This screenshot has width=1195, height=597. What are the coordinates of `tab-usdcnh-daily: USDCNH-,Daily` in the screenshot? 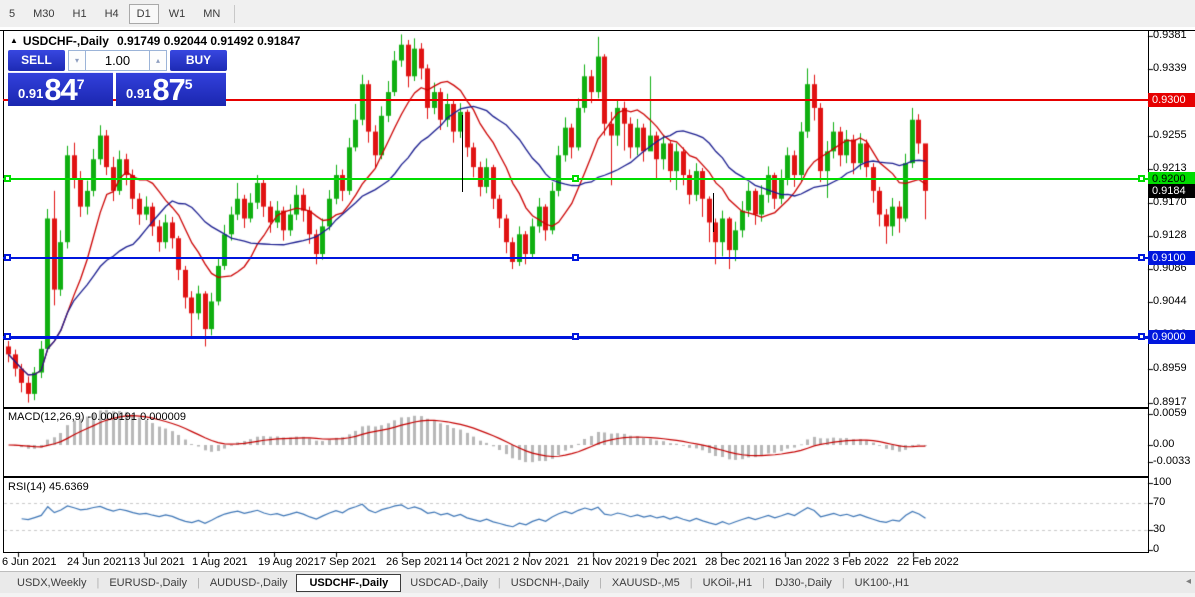 It's located at (550, 583).